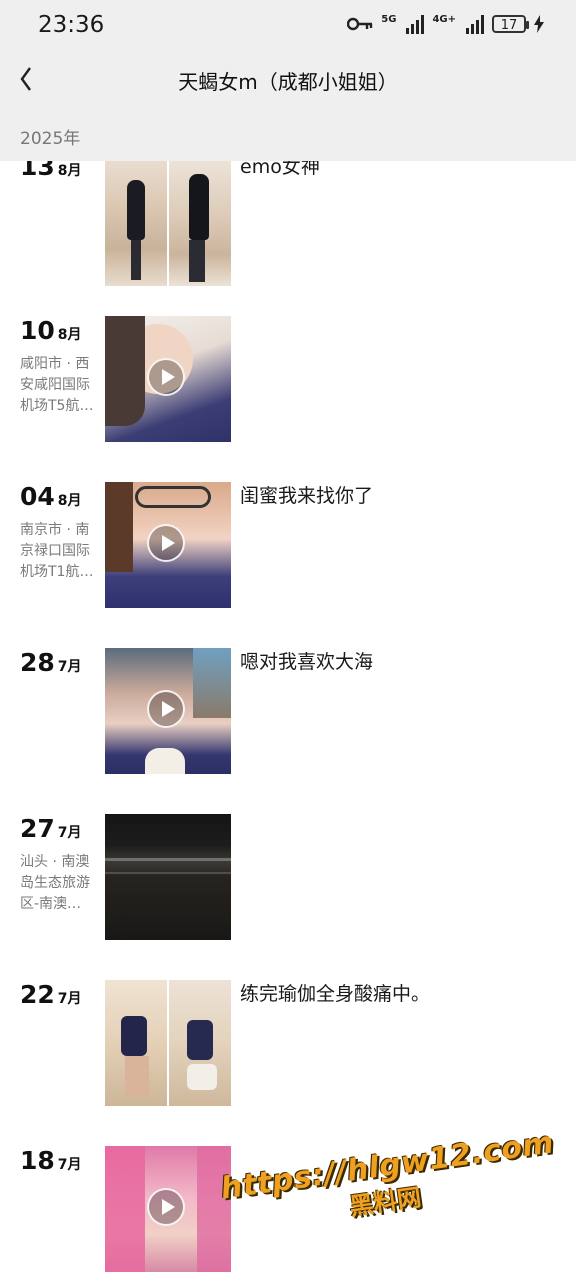 The image size is (576, 1280). I want to click on entry-day: 18, so click(37, 1160).